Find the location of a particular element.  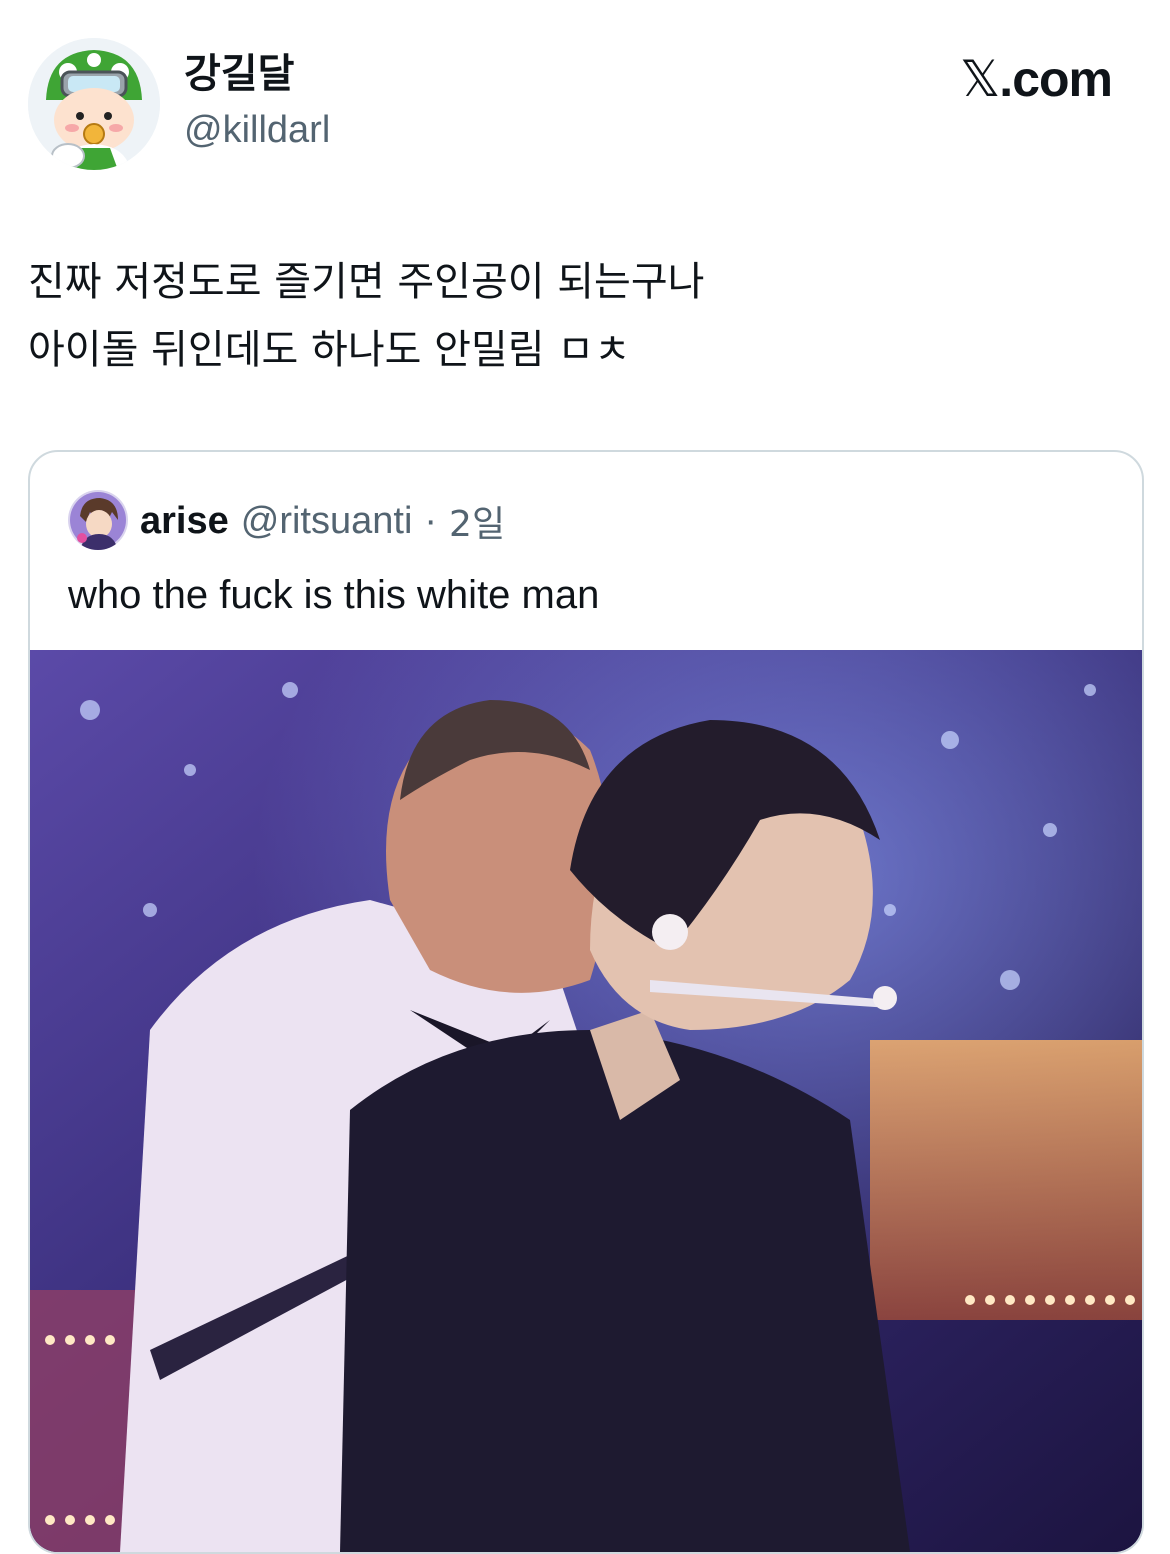

quoted-tweet-time: 2일 is located at coordinates (477, 521).